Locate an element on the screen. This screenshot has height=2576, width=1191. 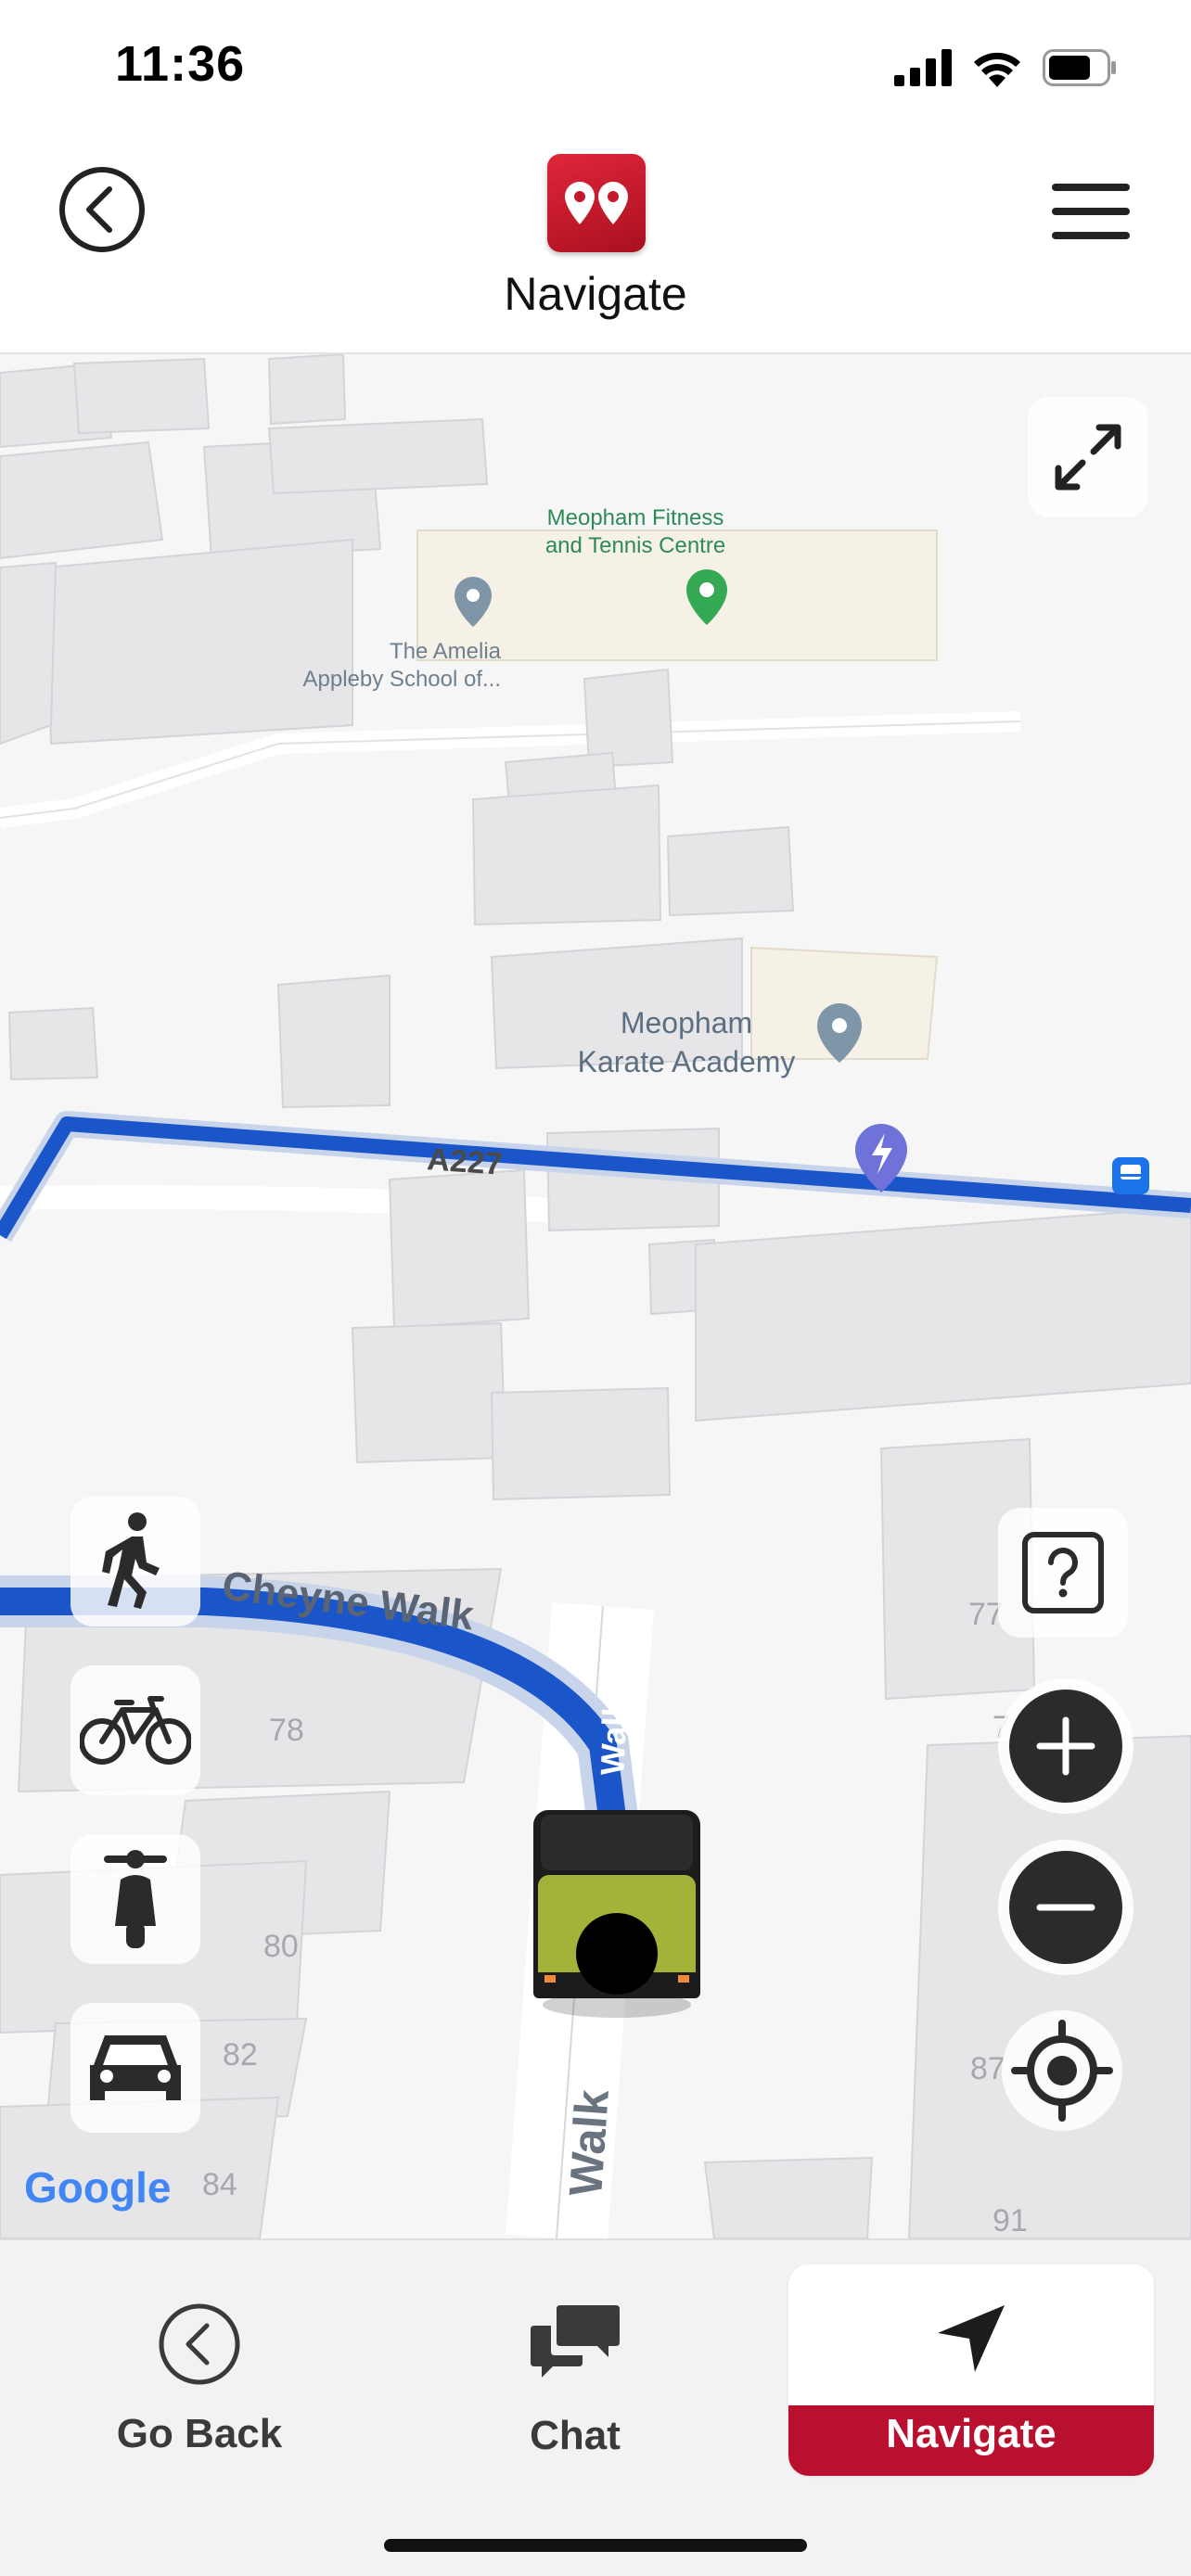
go-back-tab: Go Back is located at coordinates (199, 2370).